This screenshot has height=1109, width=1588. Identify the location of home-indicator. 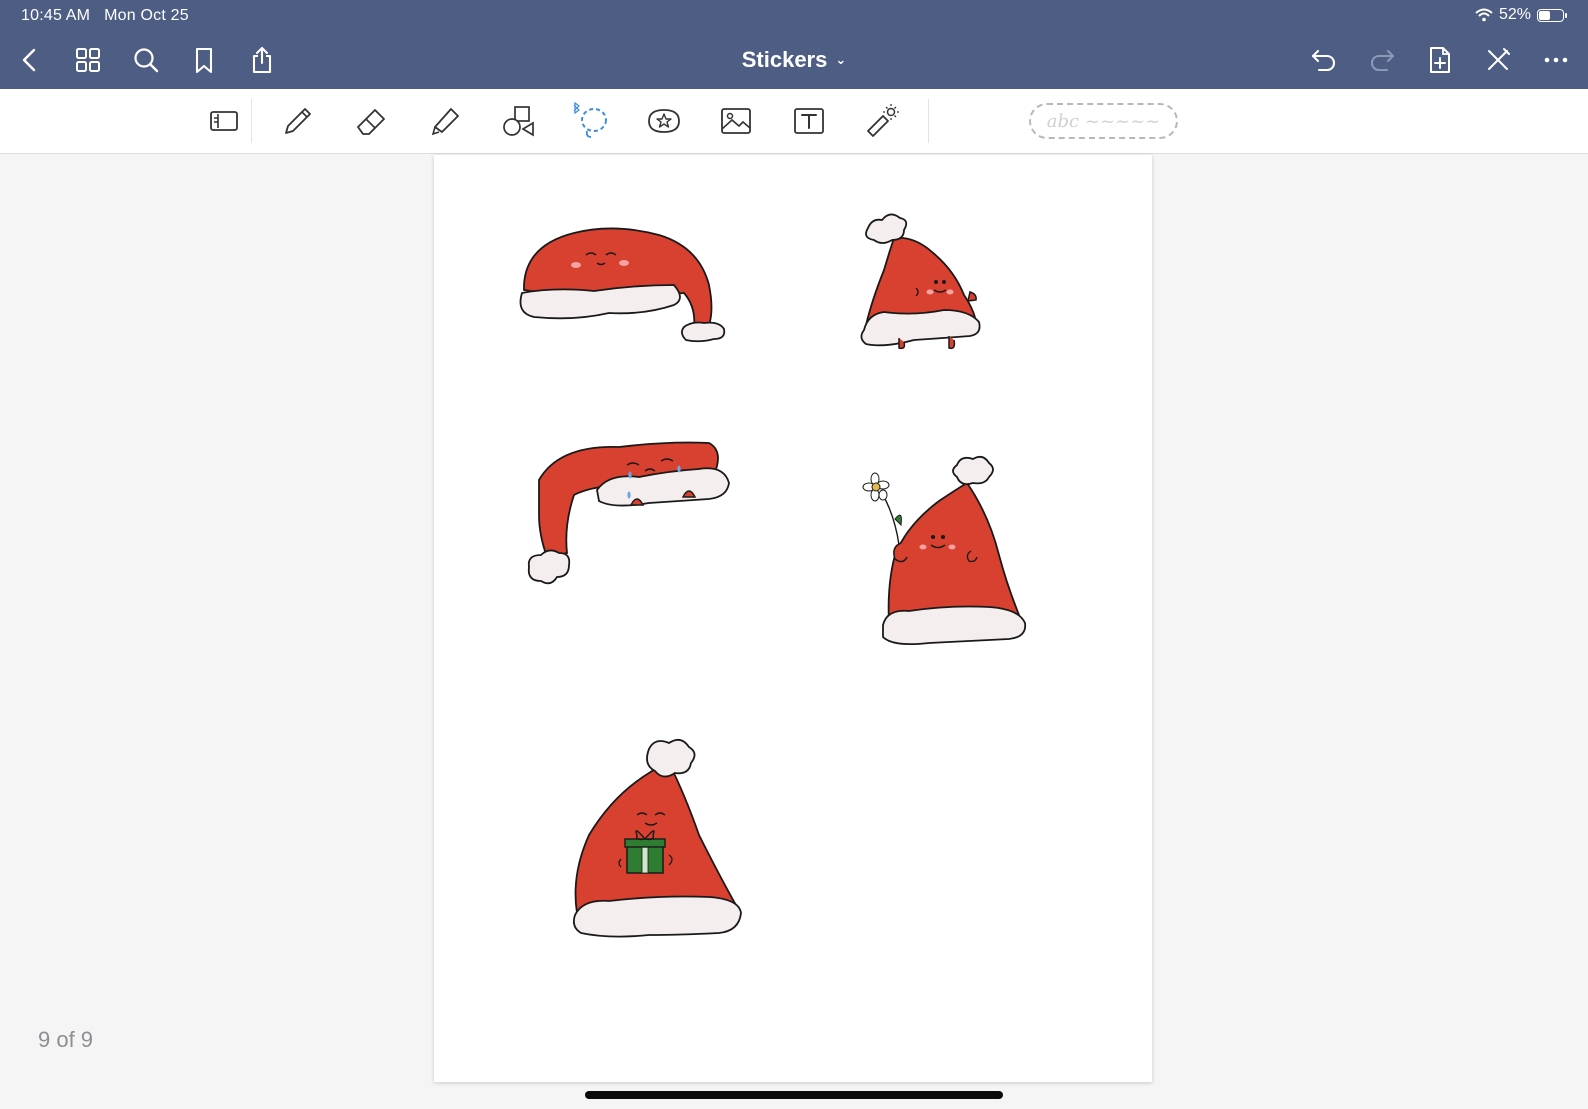
(794, 1095).